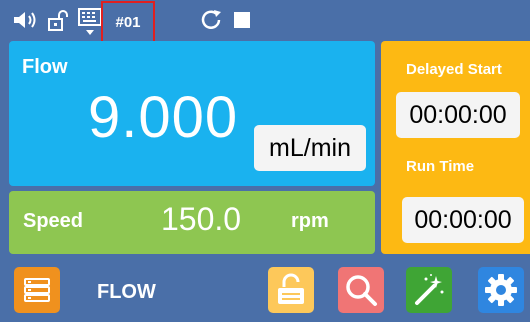 This screenshot has height=322, width=530. Describe the element at coordinates (128, 22) in the screenshot. I see `pump-id-label: #01` at that location.